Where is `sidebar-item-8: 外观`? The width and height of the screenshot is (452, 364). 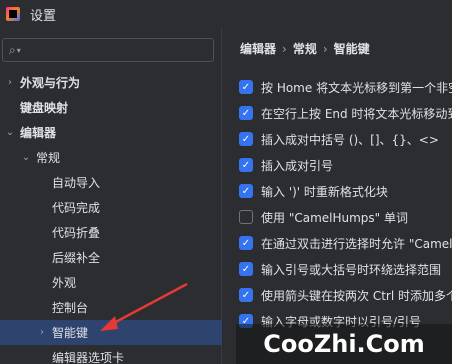 sidebar-item-8: 外观 is located at coordinates (111, 282).